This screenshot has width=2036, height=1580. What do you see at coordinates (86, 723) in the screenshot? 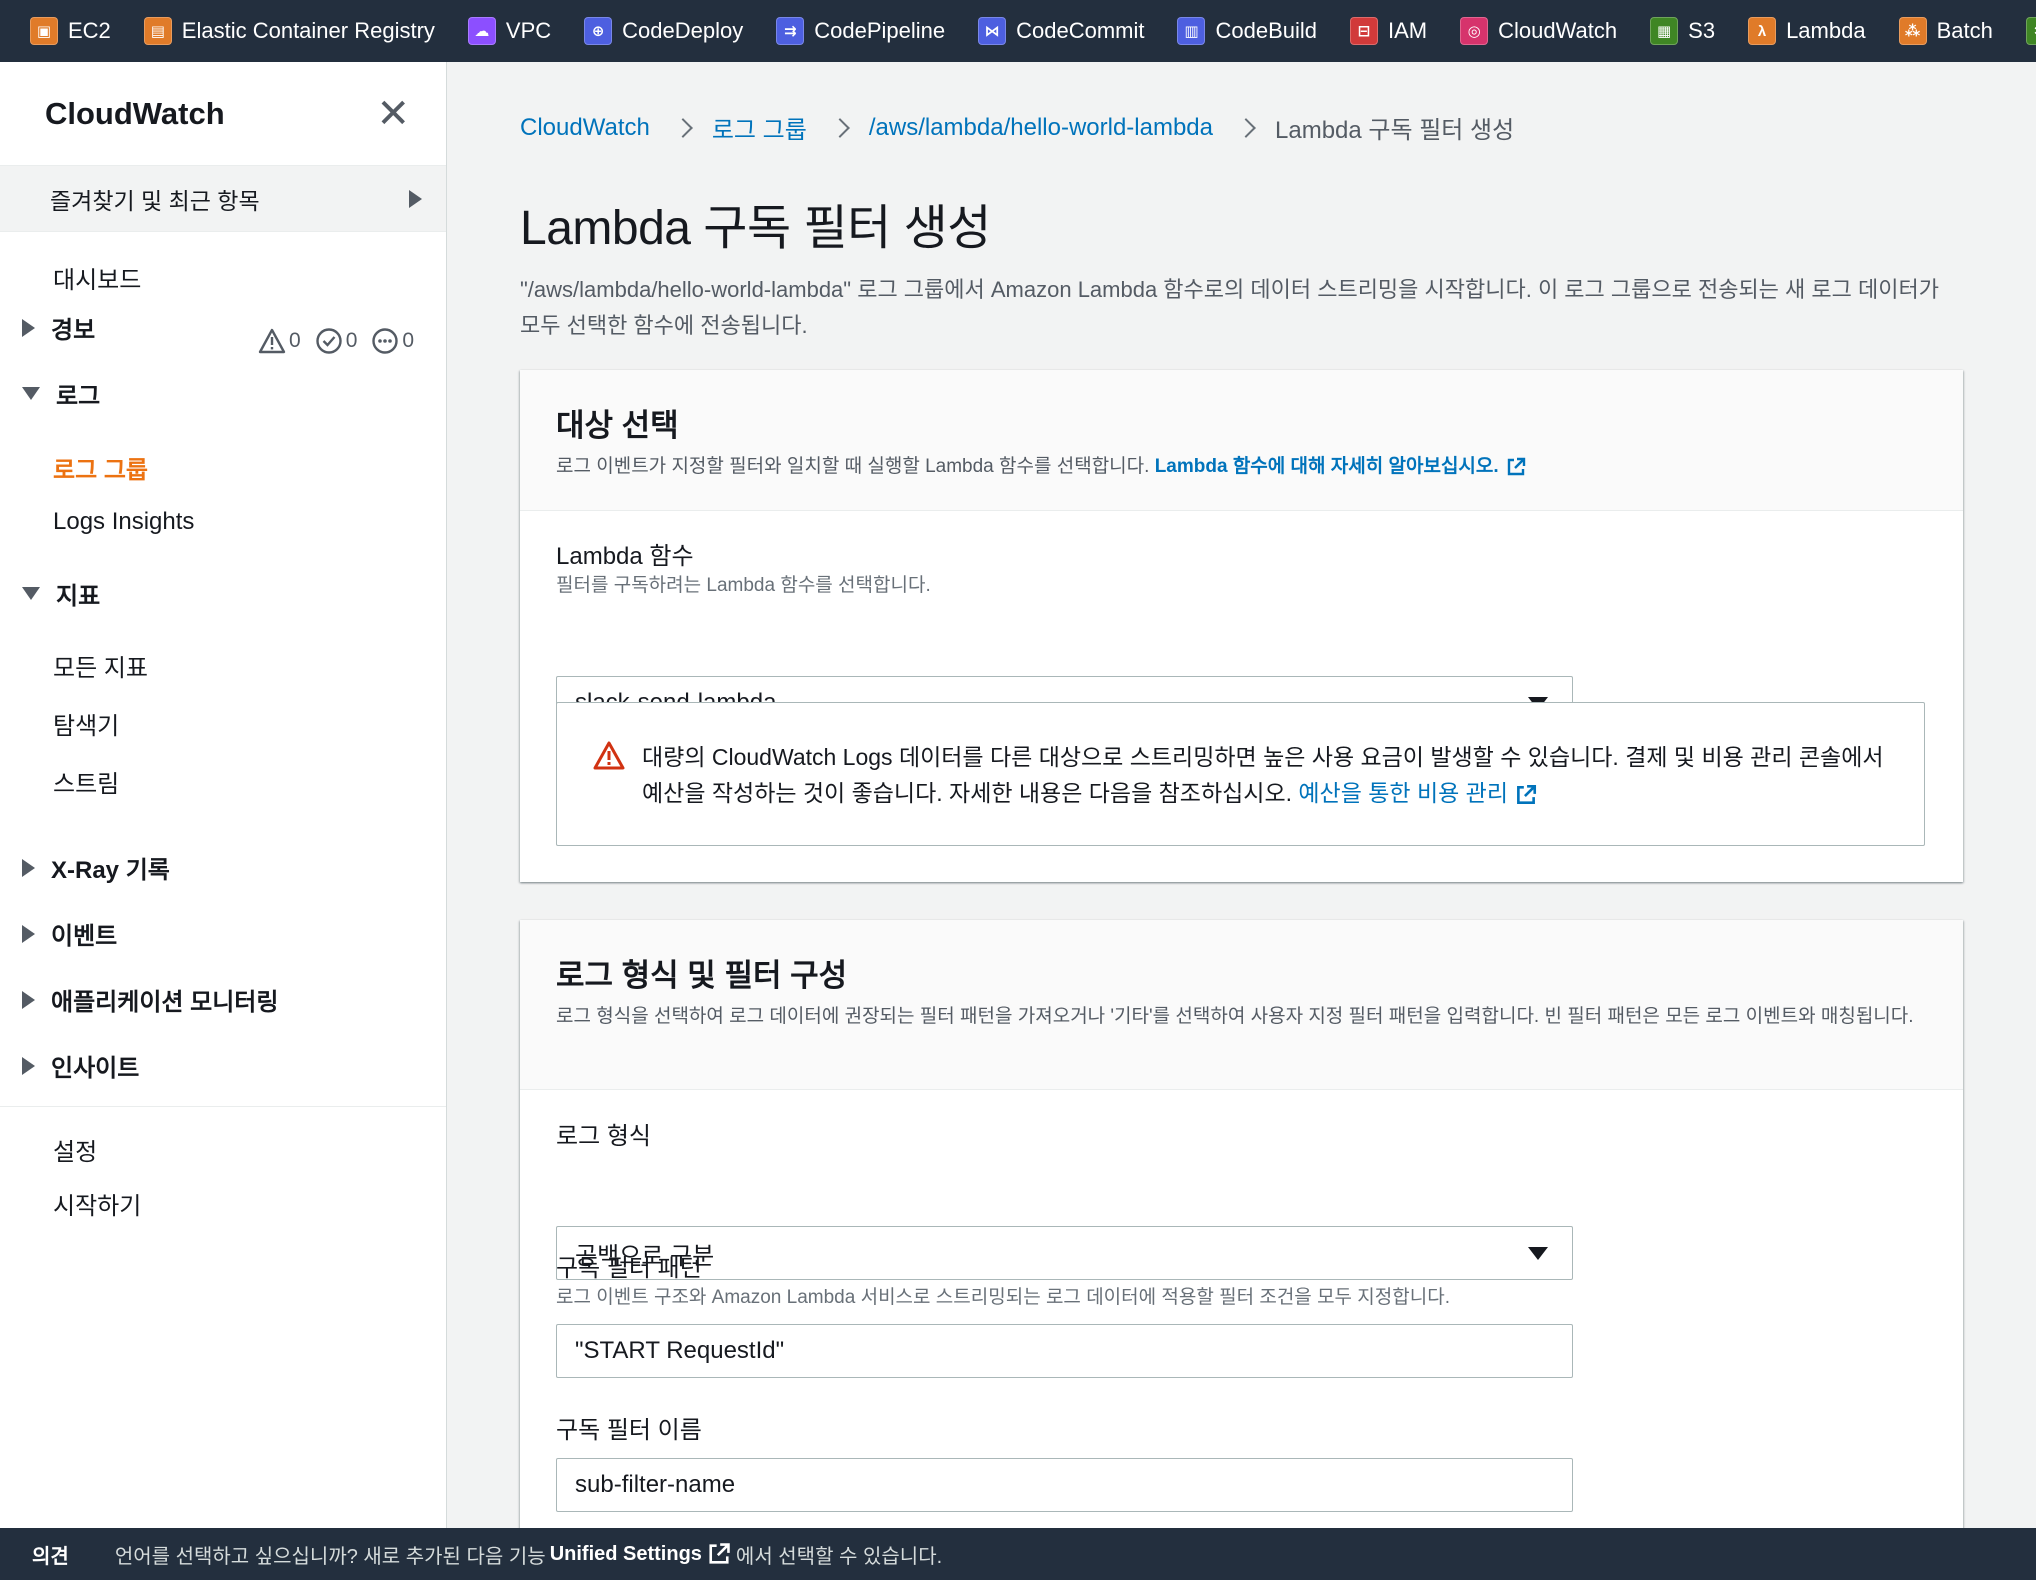
I see `nav-item-explorer: 탐색기` at bounding box center [86, 723].